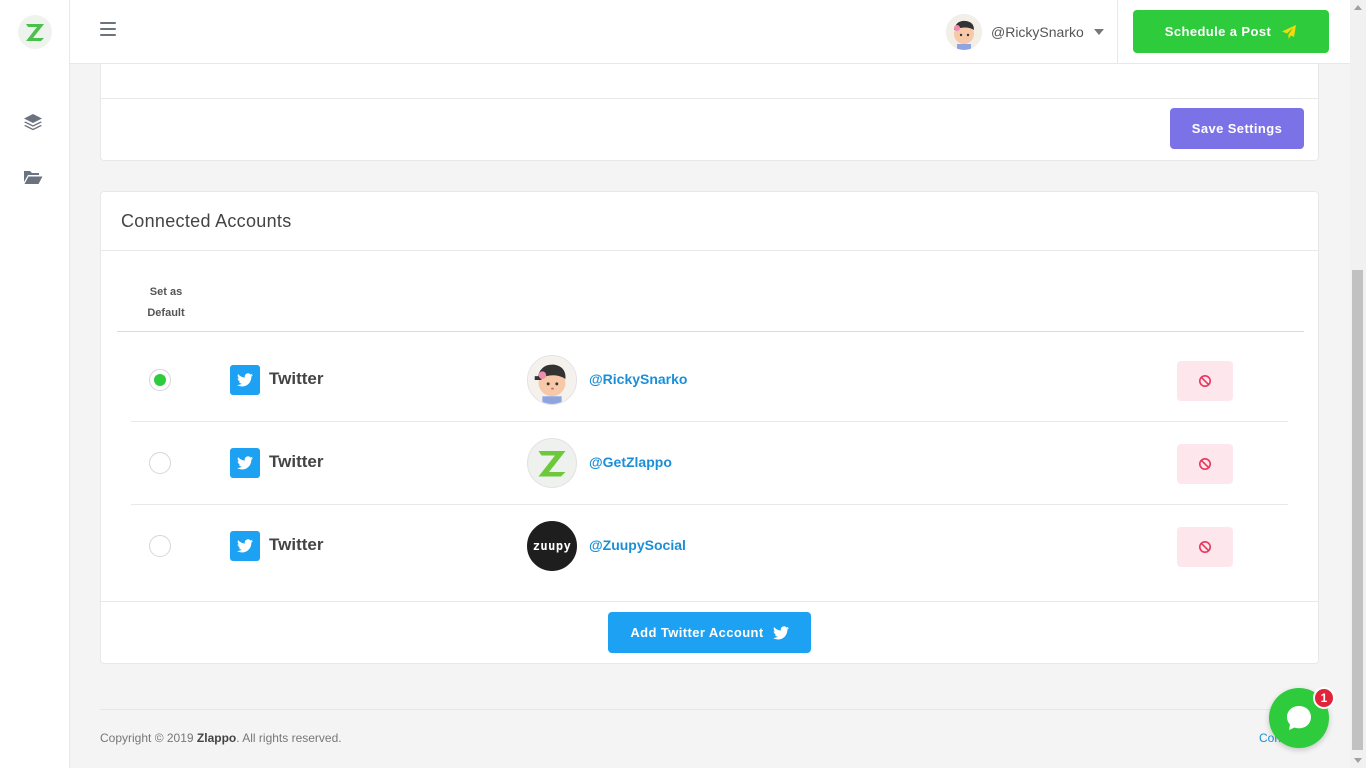  I want to click on set-default-column-header: Set as Default, so click(166, 302).